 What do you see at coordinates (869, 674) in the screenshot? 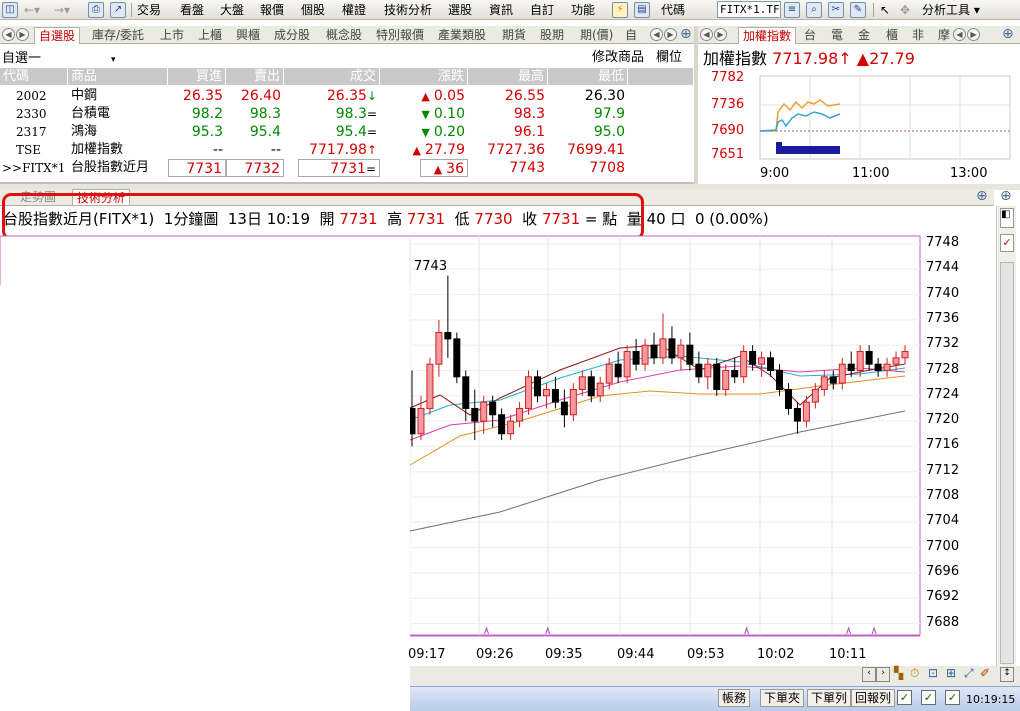
I see `scroll-left-icon: ‹` at bounding box center [869, 674].